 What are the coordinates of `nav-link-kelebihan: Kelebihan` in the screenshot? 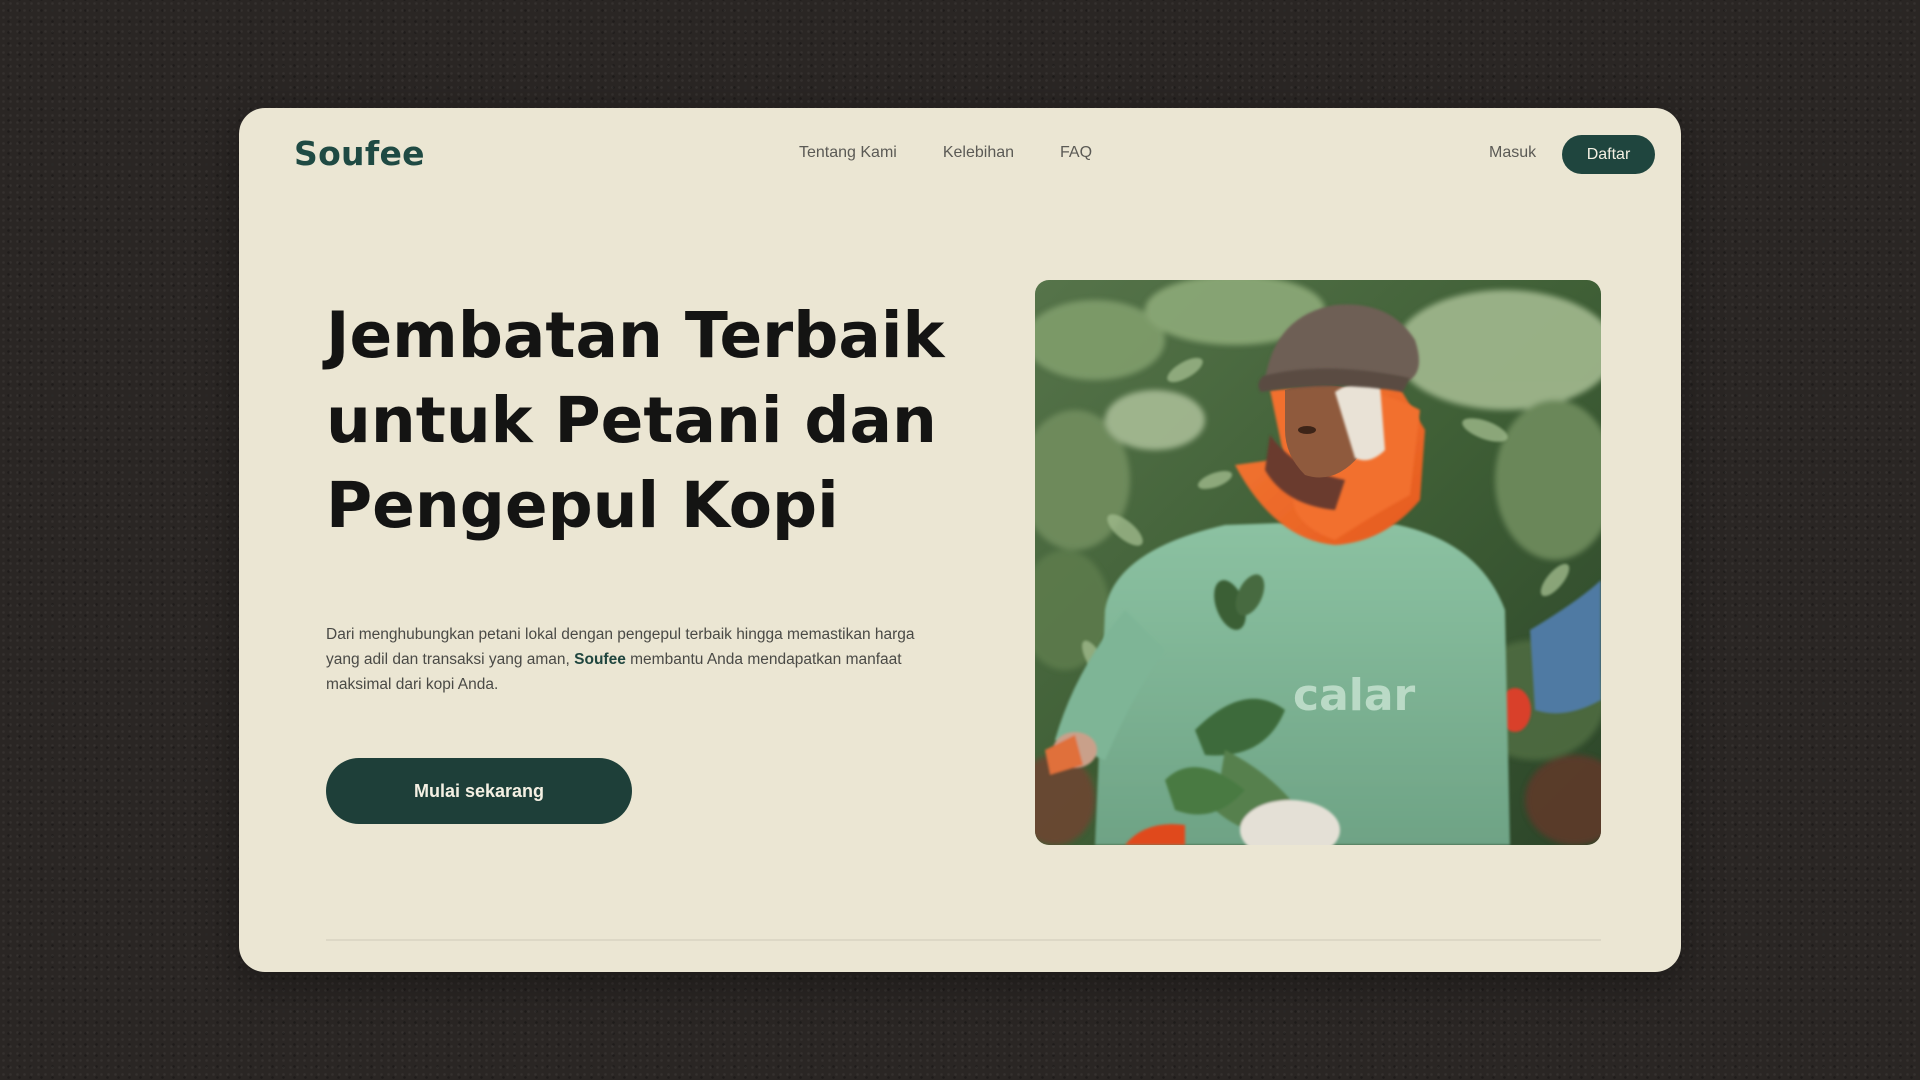 It's located at (978, 153).